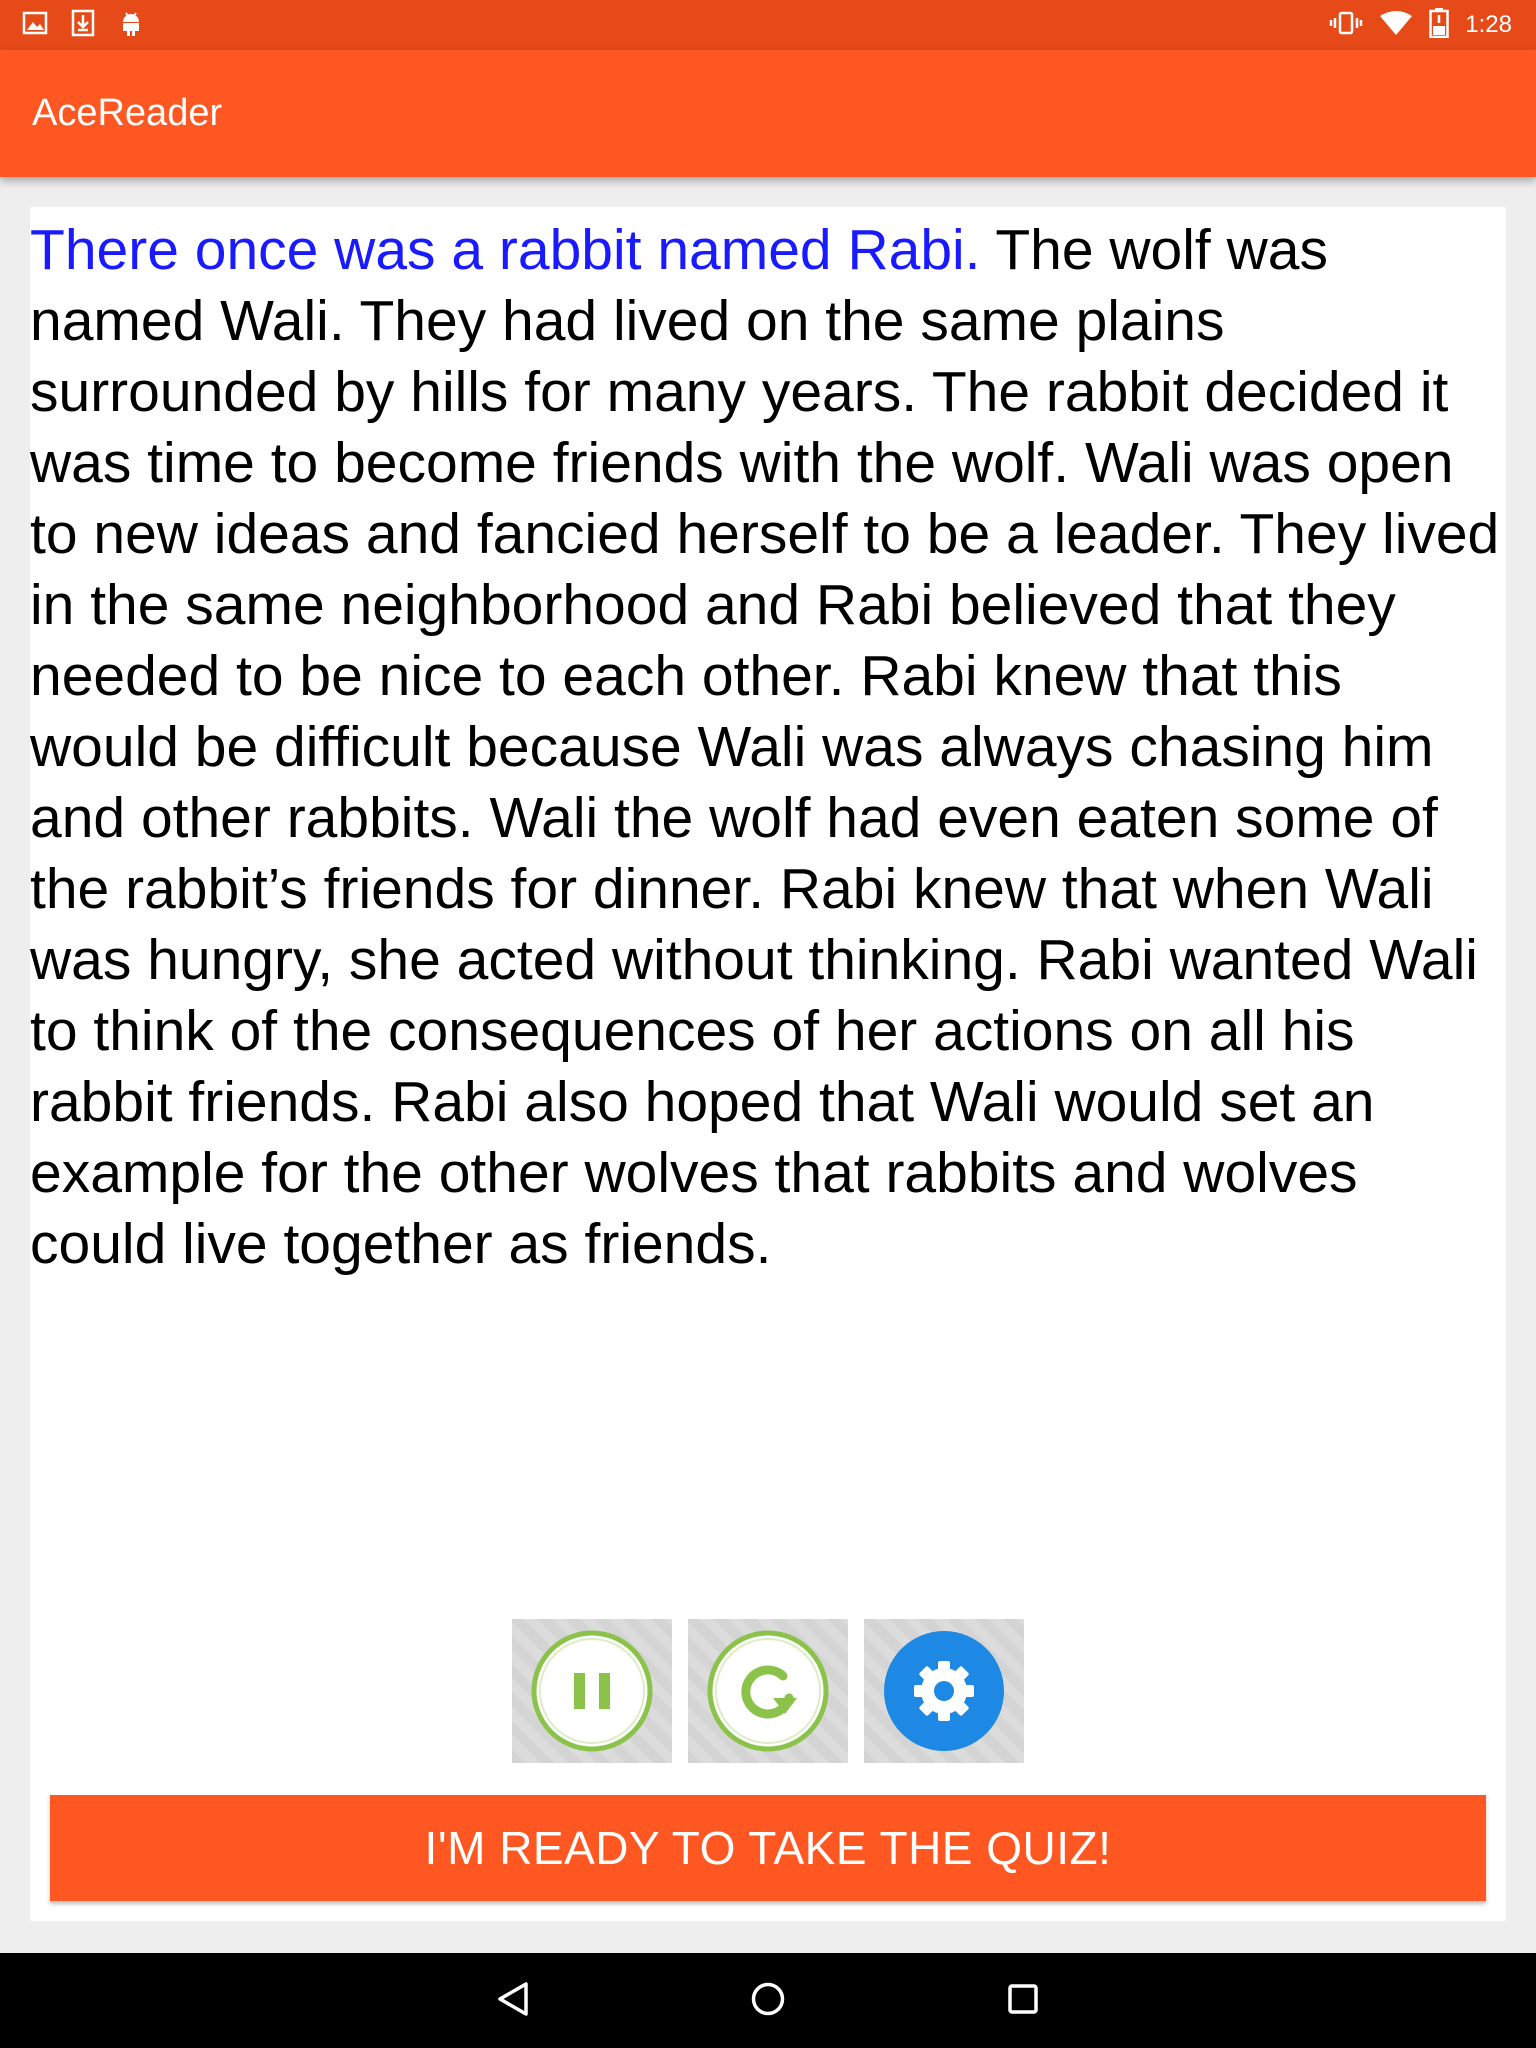 The width and height of the screenshot is (1536, 2048). I want to click on recents-button, so click(1023, 2000).